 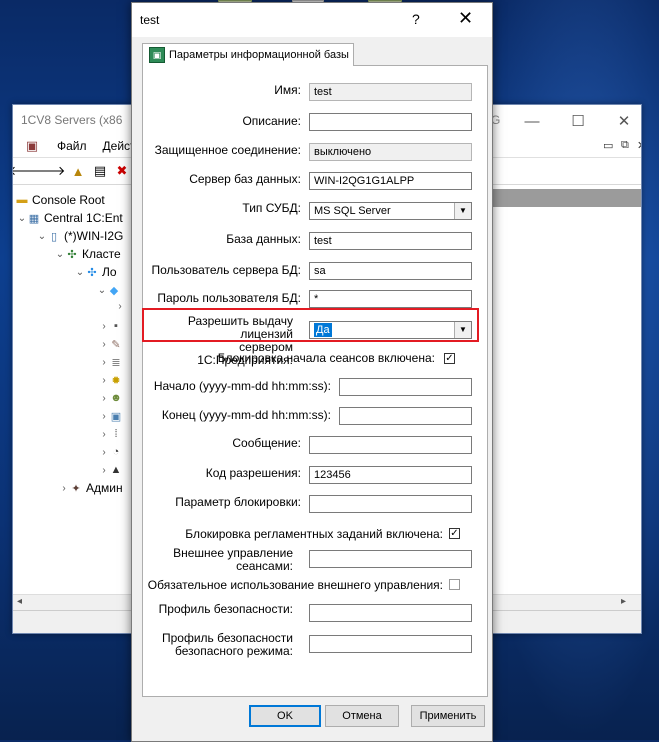 I want to click on tree-node-item: ⌄ ◆, so click(x=110, y=290).